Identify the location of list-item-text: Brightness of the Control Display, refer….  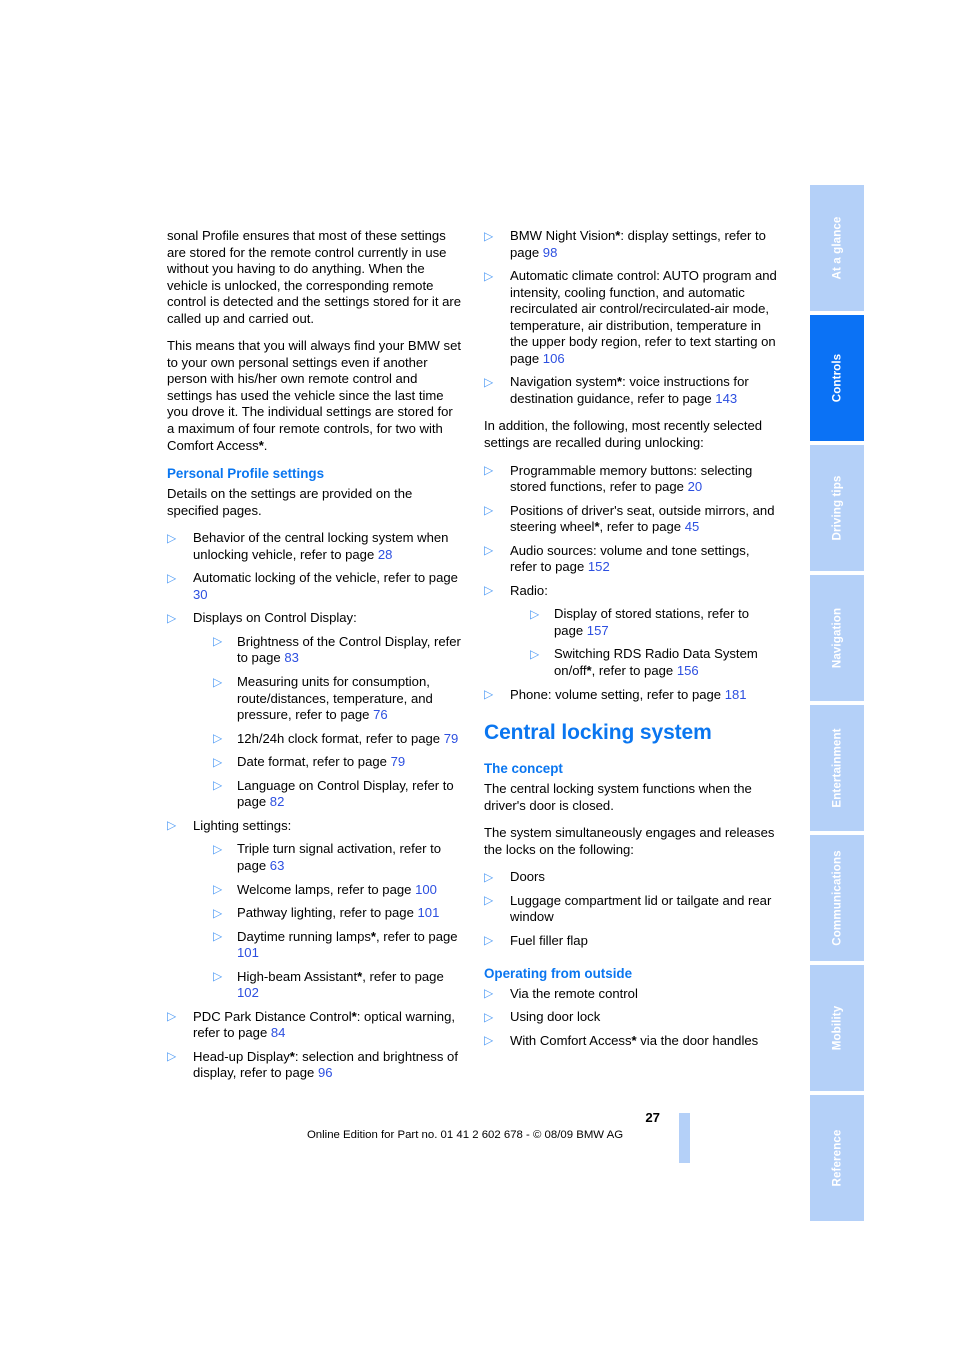
(349, 649).